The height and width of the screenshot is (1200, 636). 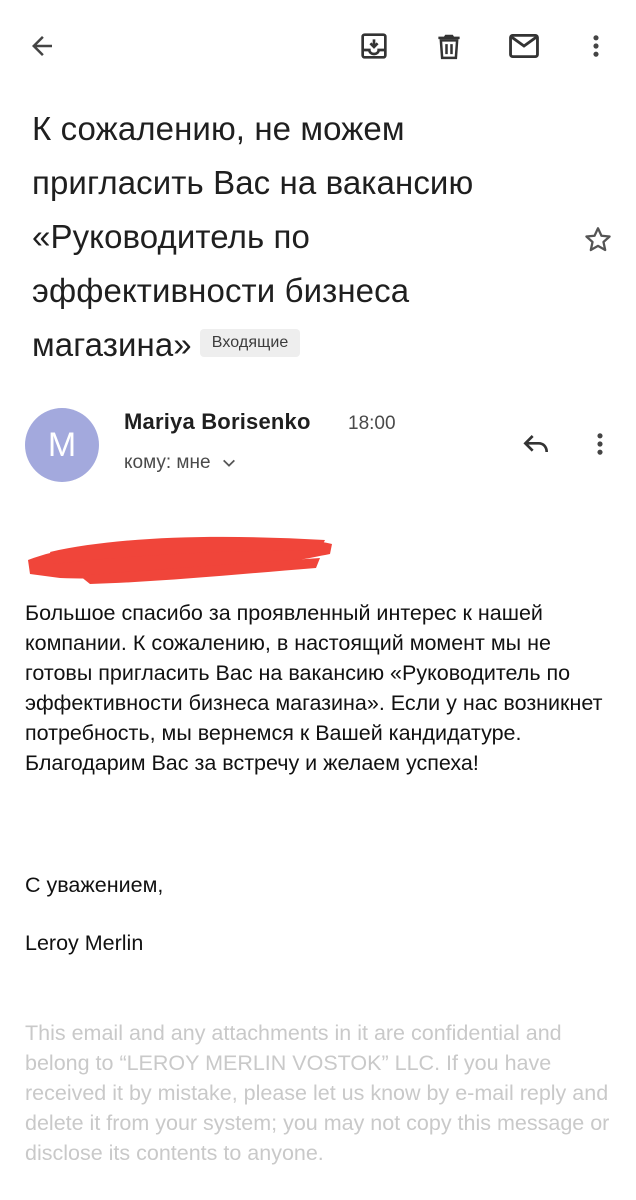 I want to click on back-button, so click(x=42, y=46).